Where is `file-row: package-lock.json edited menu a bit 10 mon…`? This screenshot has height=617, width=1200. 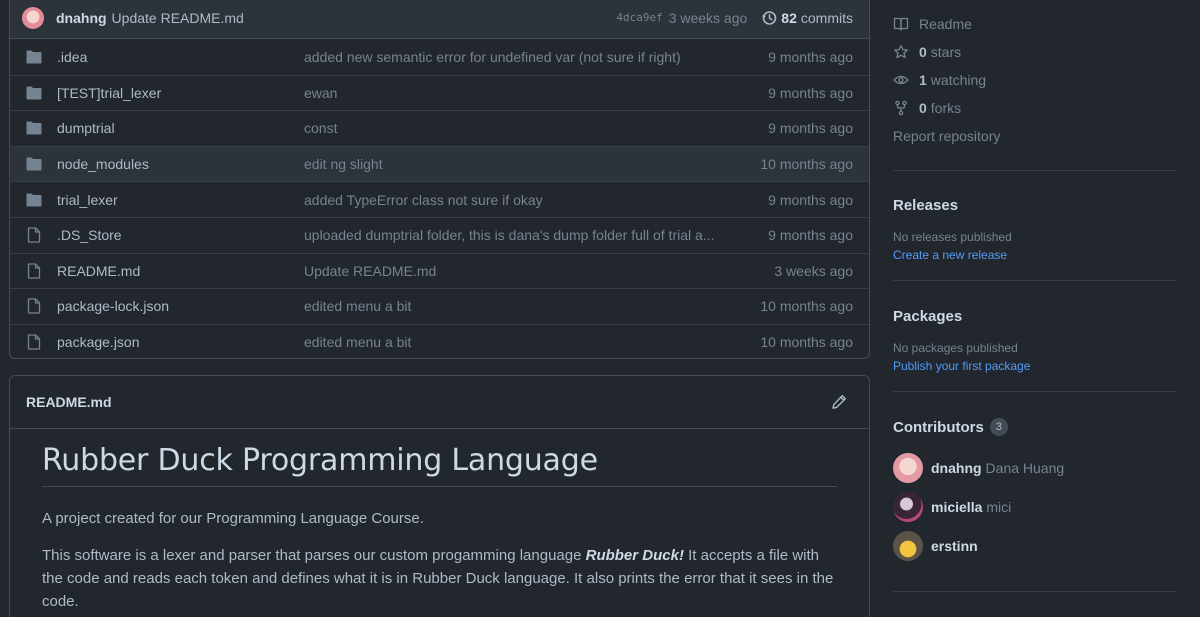
file-row: package-lock.json edited menu a bit 10 mon… is located at coordinates (439, 306).